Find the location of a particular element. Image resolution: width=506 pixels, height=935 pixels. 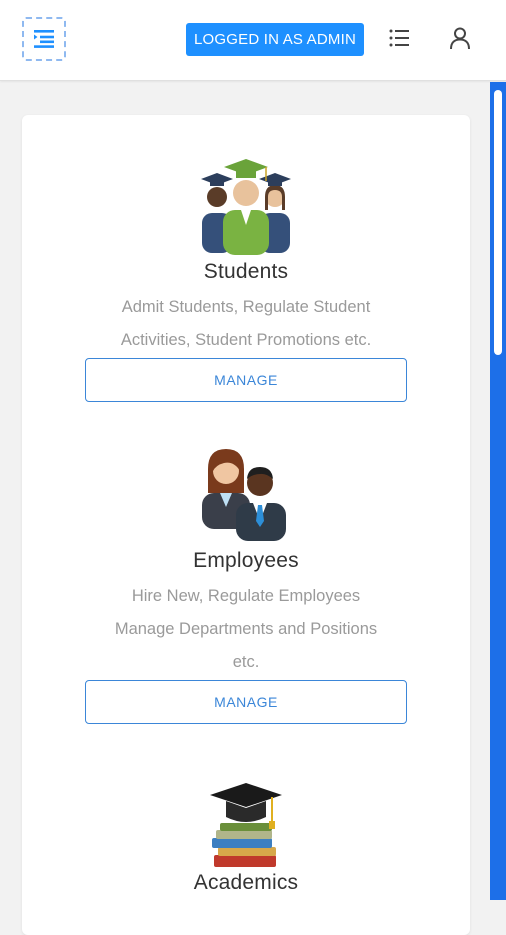

manage-students-button: MANAGE is located at coordinates (246, 380).